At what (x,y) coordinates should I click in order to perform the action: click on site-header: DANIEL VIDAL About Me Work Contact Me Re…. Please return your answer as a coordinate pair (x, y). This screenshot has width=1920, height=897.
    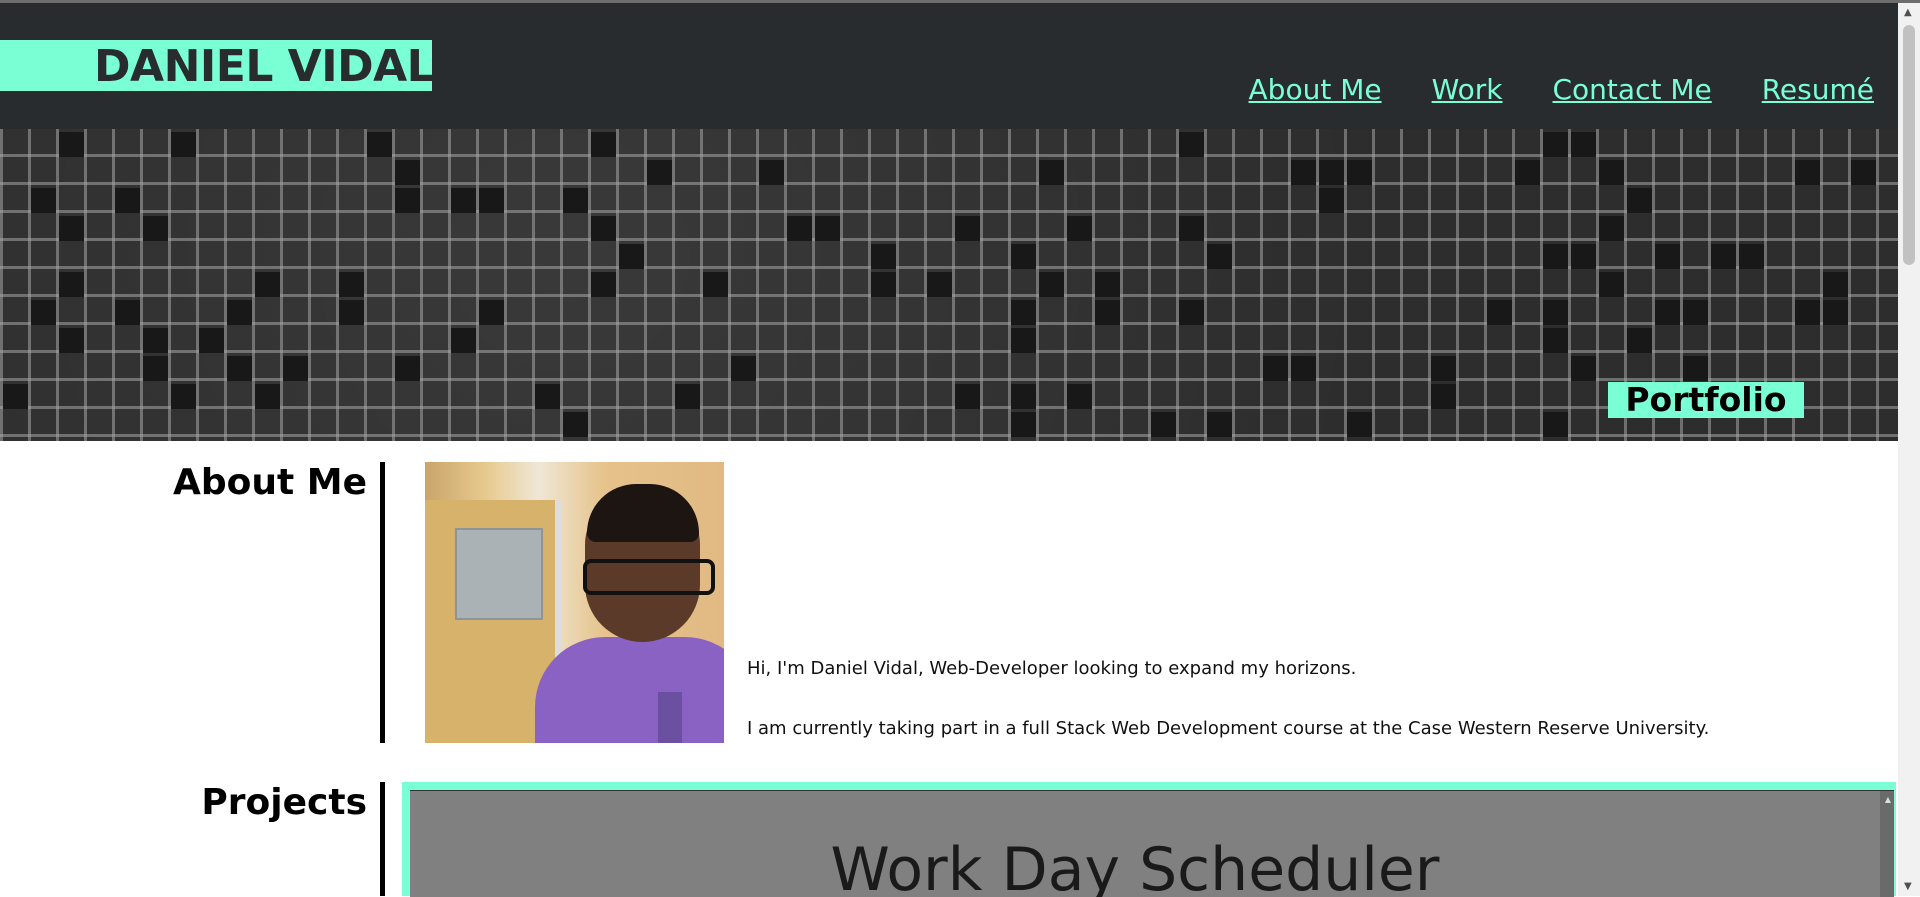
    Looking at the image, I should click on (949, 66).